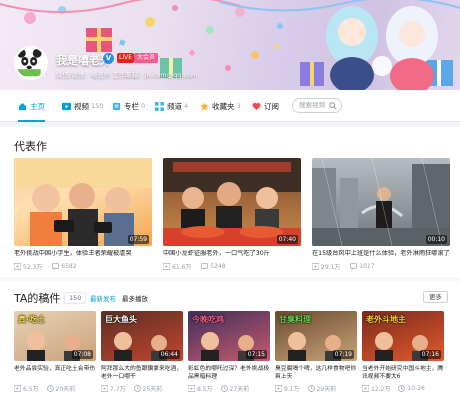  I want to click on view-count: 9.1万, so click(292, 389).